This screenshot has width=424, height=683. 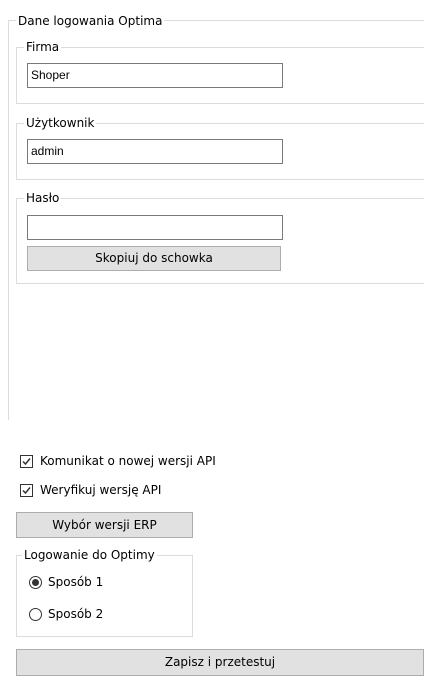 I want to click on password-legend: Hasło, so click(x=43, y=198).